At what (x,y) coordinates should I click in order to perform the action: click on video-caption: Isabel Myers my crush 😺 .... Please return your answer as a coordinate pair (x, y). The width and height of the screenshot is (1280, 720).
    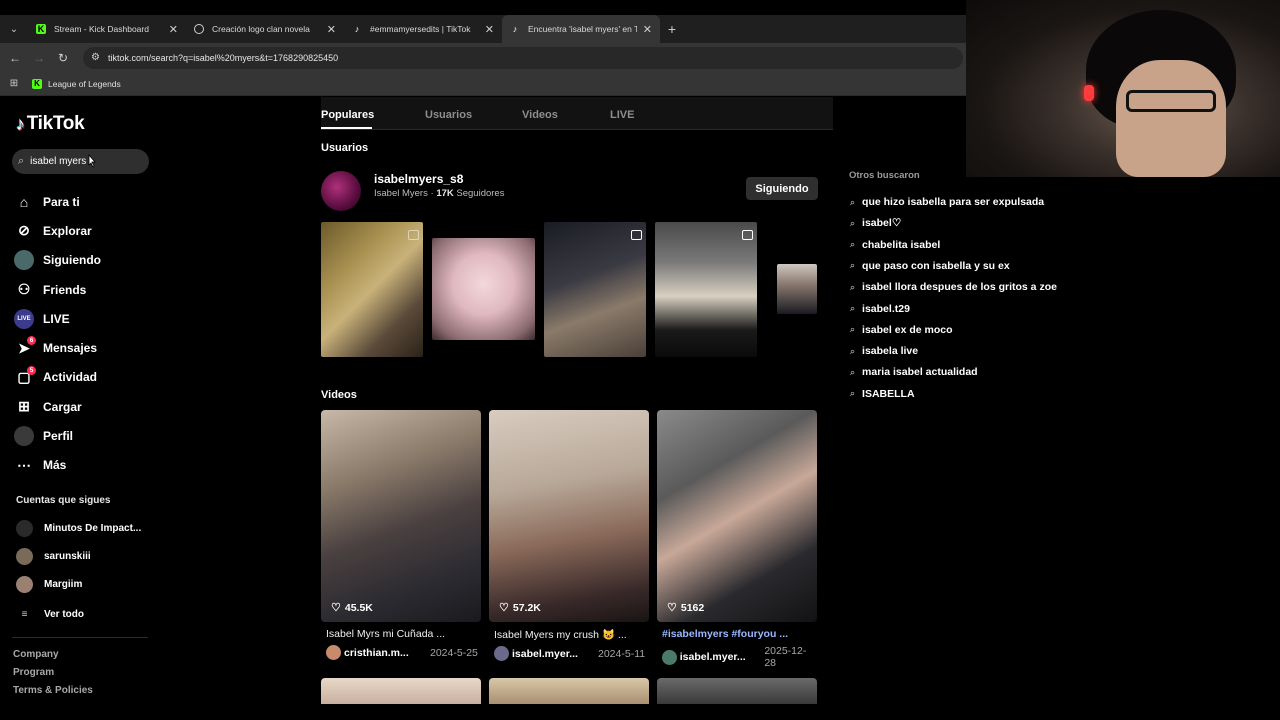
    Looking at the image, I should click on (569, 634).